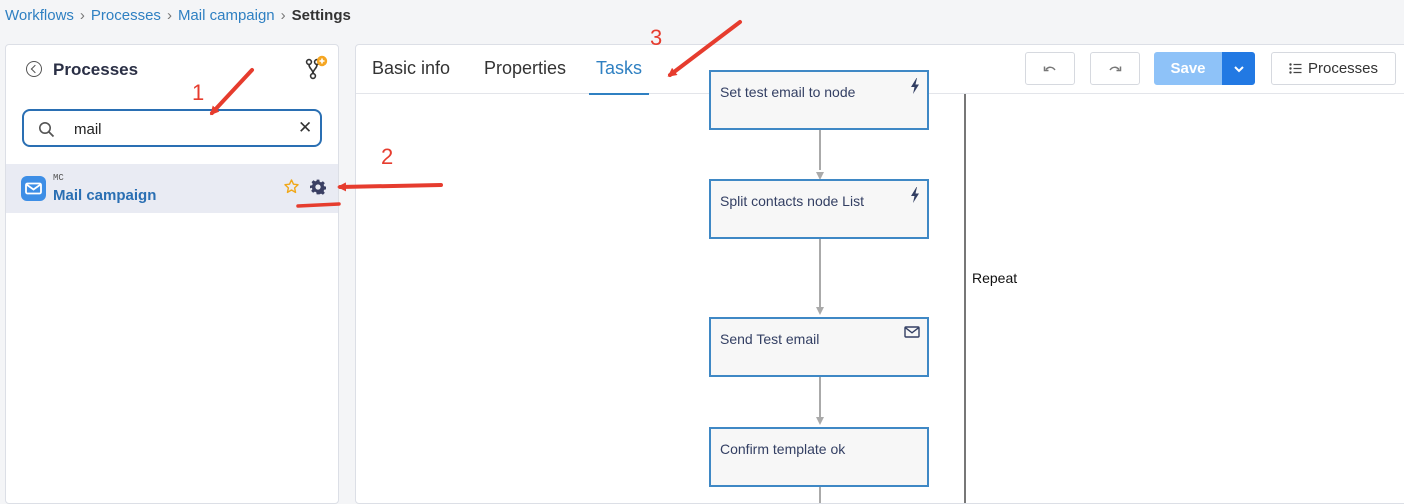 The image size is (1404, 504). What do you see at coordinates (226, 15) in the screenshot?
I see `breadcrumb-mail-campaign: Mail campaign` at bounding box center [226, 15].